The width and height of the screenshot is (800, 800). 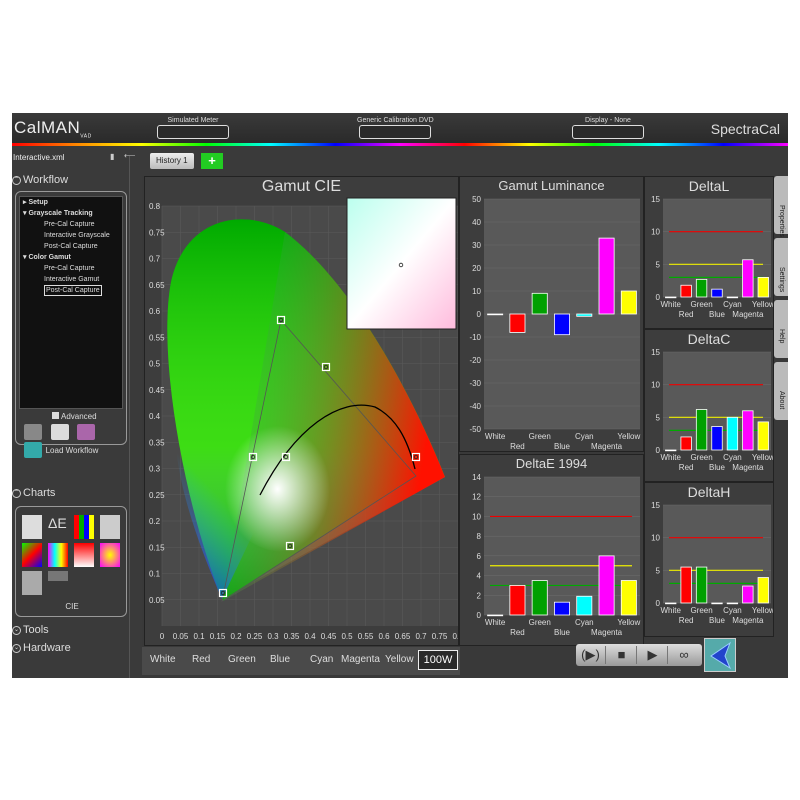 What do you see at coordinates (653, 655) in the screenshot?
I see `play-button: ▶` at bounding box center [653, 655].